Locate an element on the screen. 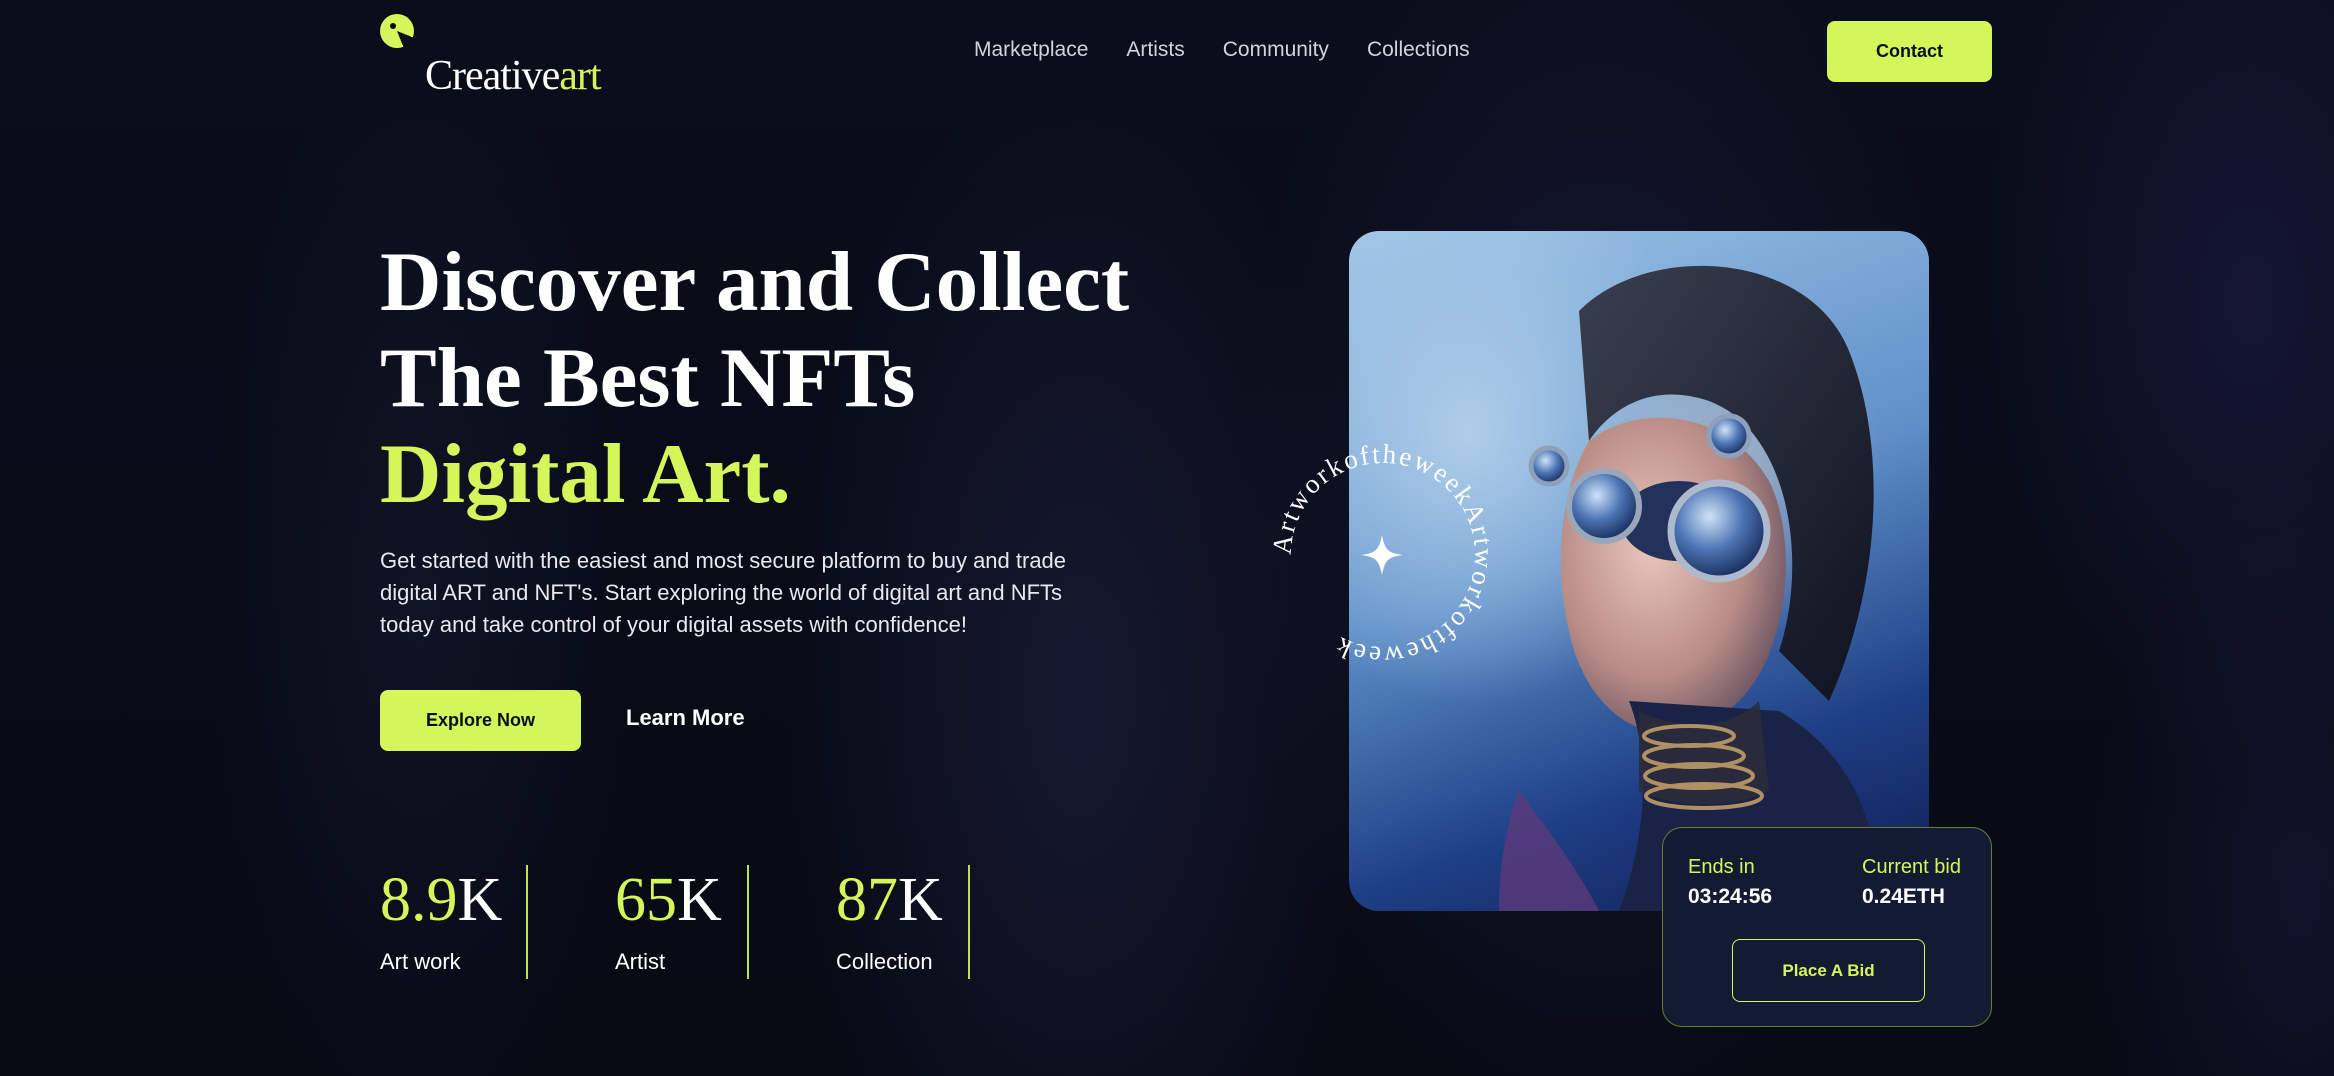  contact-button: Contact is located at coordinates (1909, 51).